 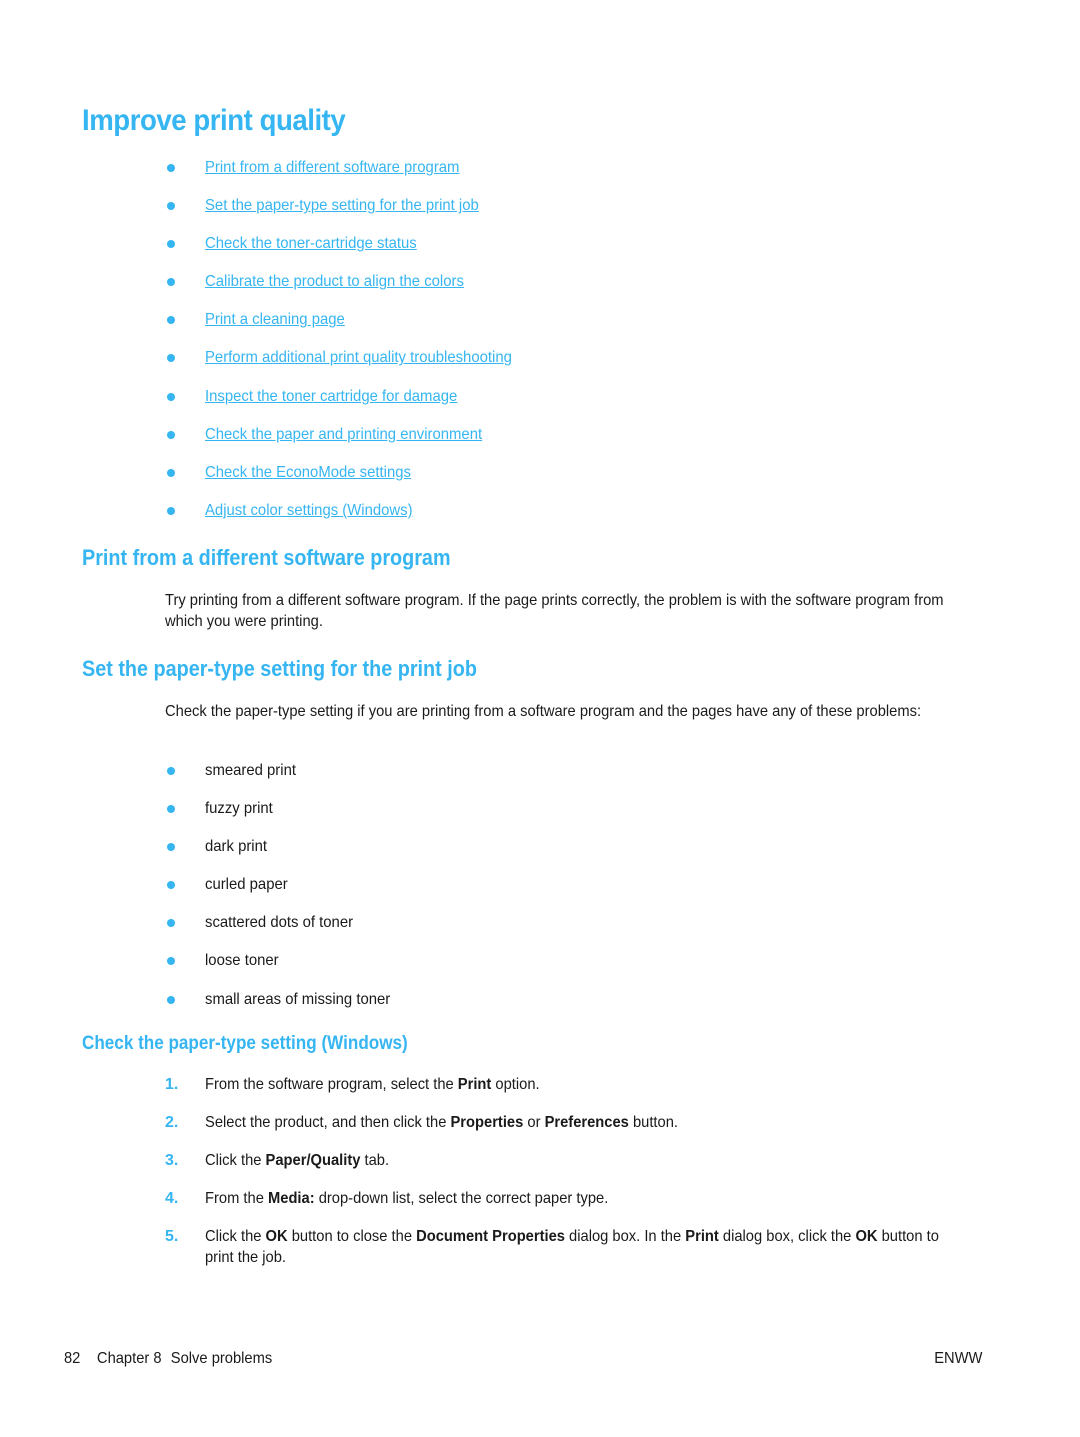 I want to click on page-number: 82, so click(x=72, y=1358).